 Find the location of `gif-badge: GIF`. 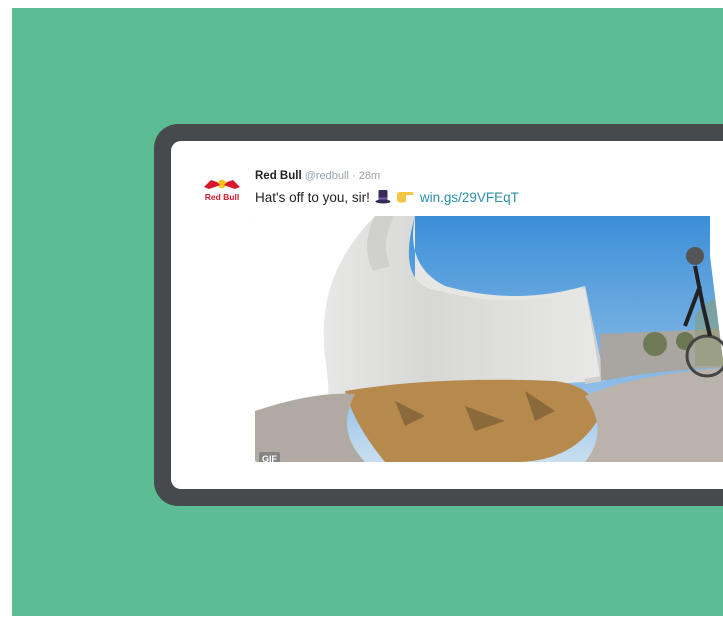

gif-badge: GIF is located at coordinates (269, 457).